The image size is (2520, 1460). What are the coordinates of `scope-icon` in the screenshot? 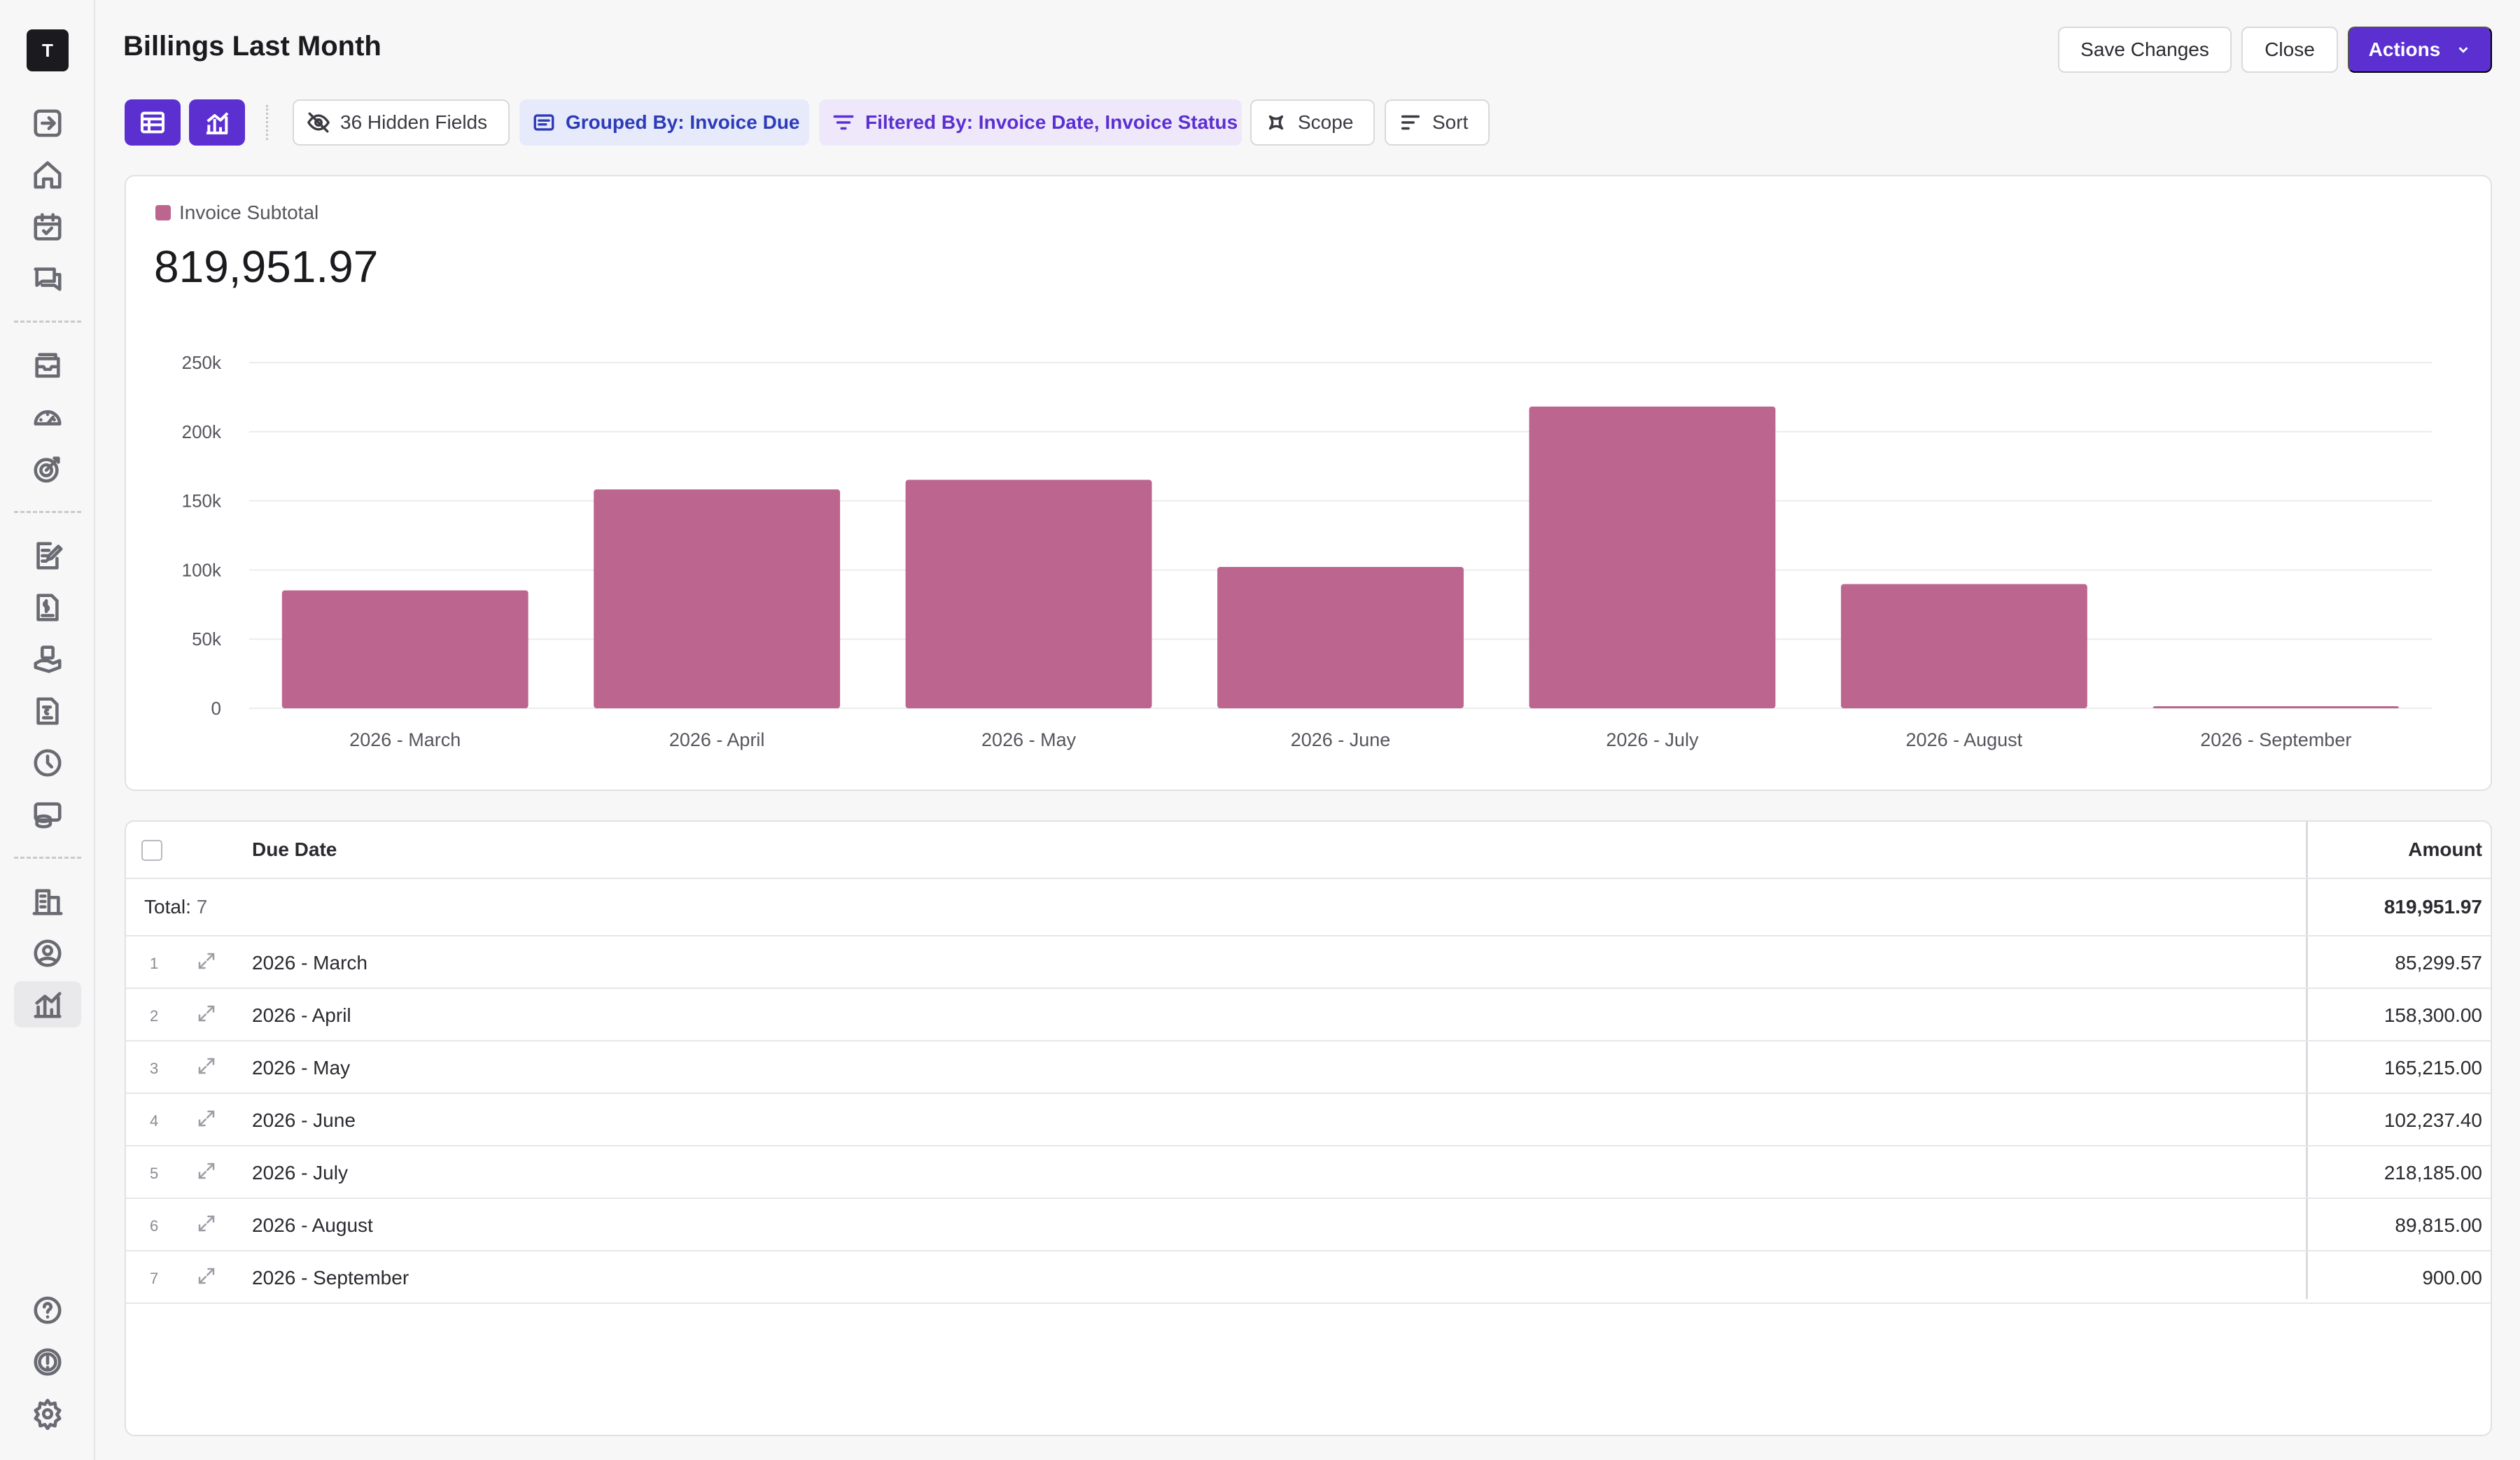 It's located at (1276, 123).